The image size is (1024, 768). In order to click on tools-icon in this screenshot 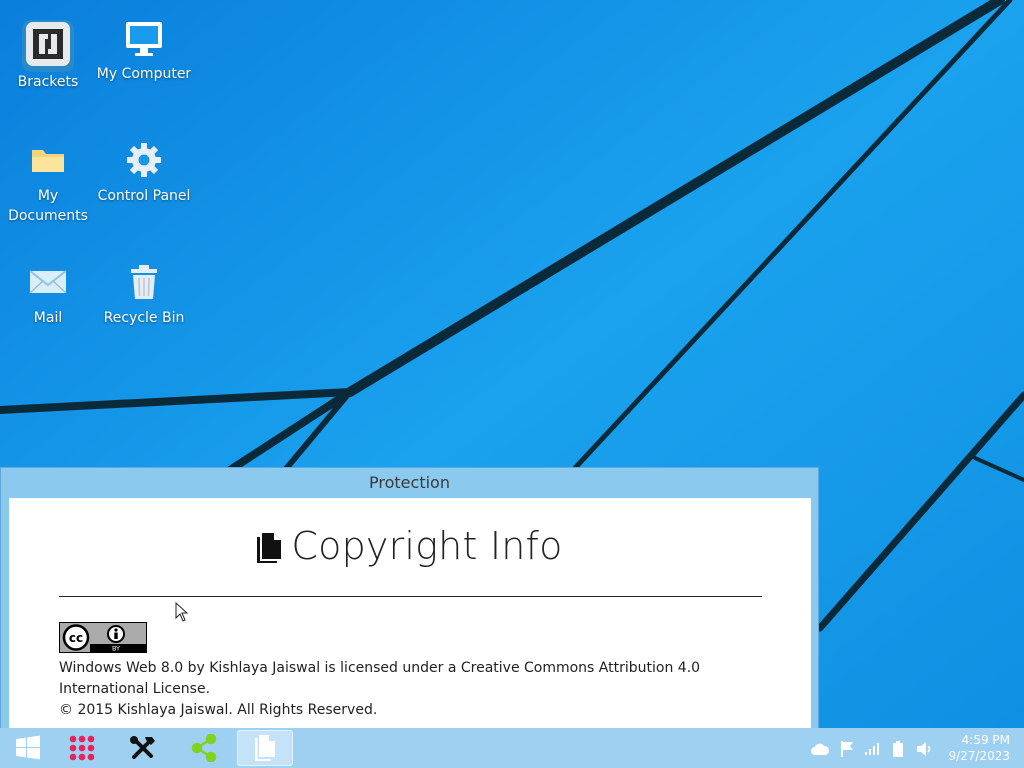, I will do `click(142, 747)`.